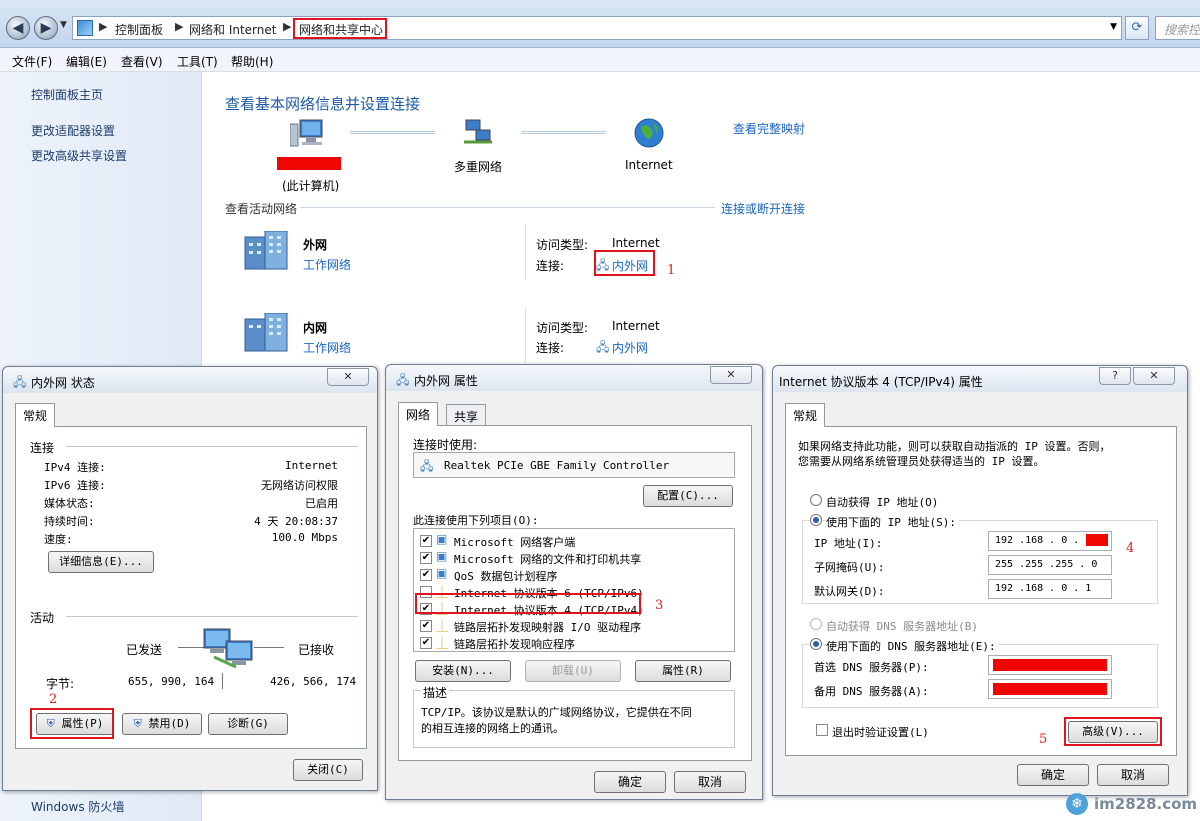 Image resolution: width=1200 pixels, height=821 pixels. Describe the element at coordinates (912, 646) in the screenshot. I see `manual-dns-label: 使用下面的 DNS 服务器地址(E):` at that location.